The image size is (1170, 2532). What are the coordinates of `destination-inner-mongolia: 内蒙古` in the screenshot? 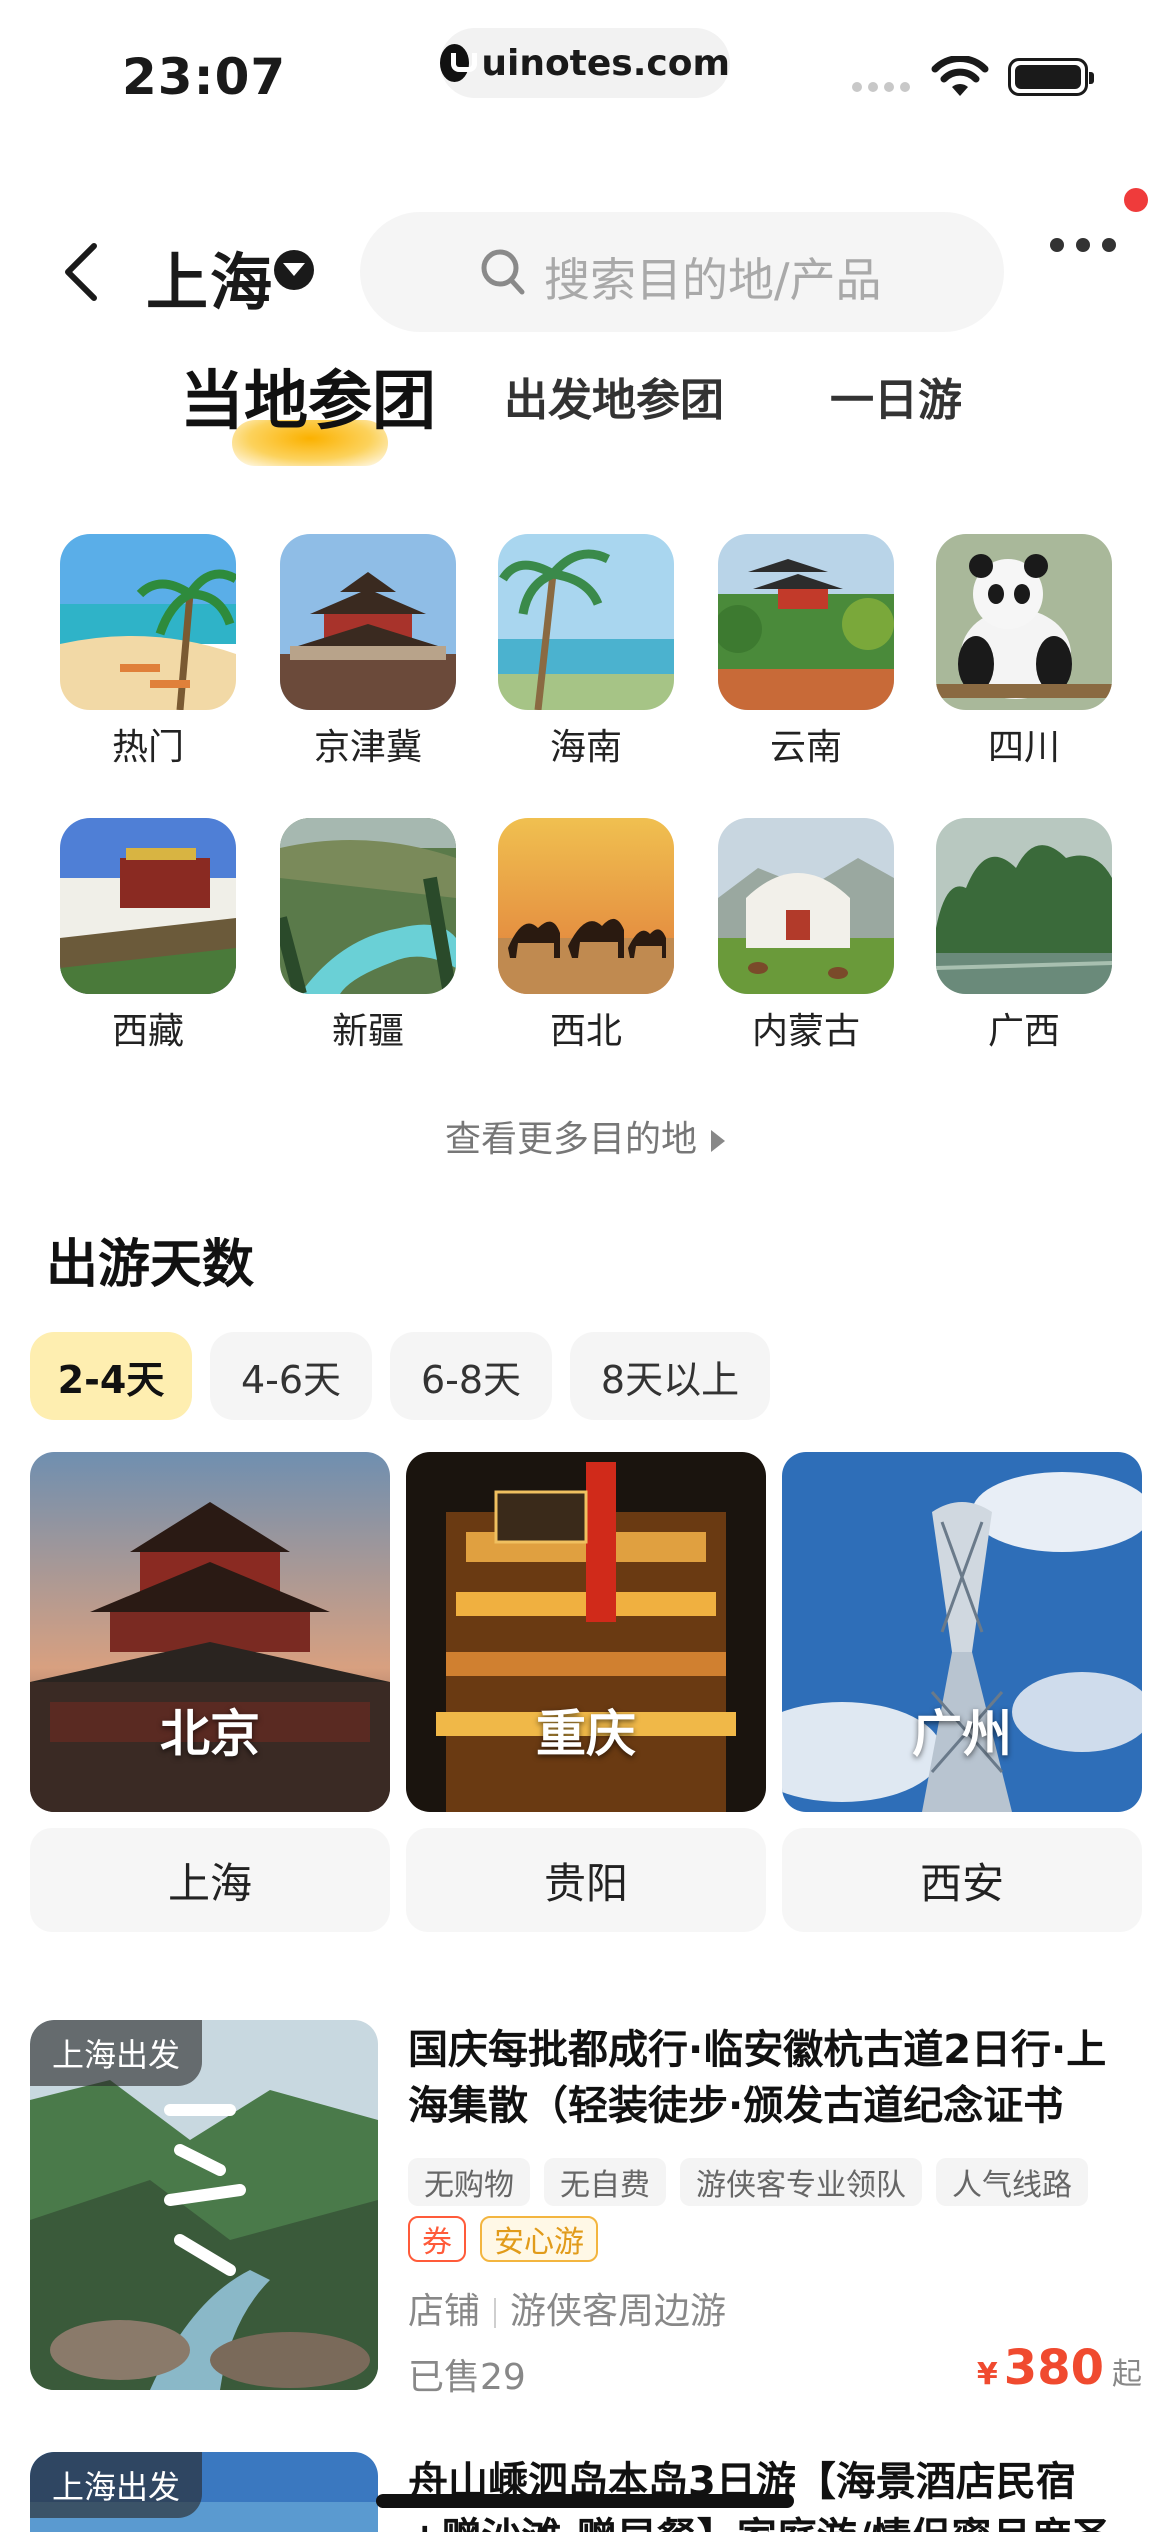 It's located at (806, 936).